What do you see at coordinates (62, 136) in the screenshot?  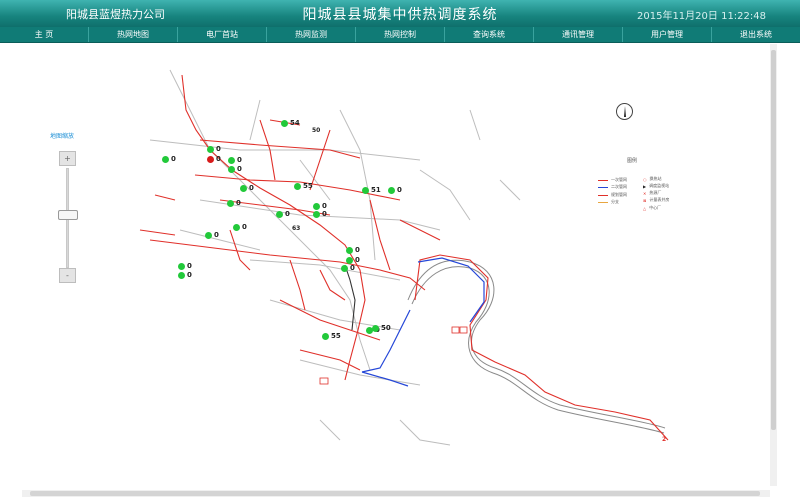 I see `zoom-control-title: 地图缩放` at bounding box center [62, 136].